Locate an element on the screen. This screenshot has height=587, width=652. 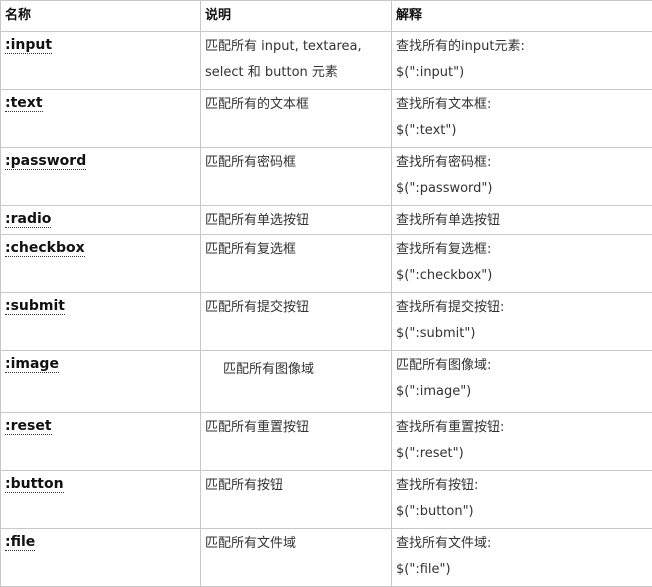
explanation-line: 查找所有文件域: is located at coordinates (522, 544).